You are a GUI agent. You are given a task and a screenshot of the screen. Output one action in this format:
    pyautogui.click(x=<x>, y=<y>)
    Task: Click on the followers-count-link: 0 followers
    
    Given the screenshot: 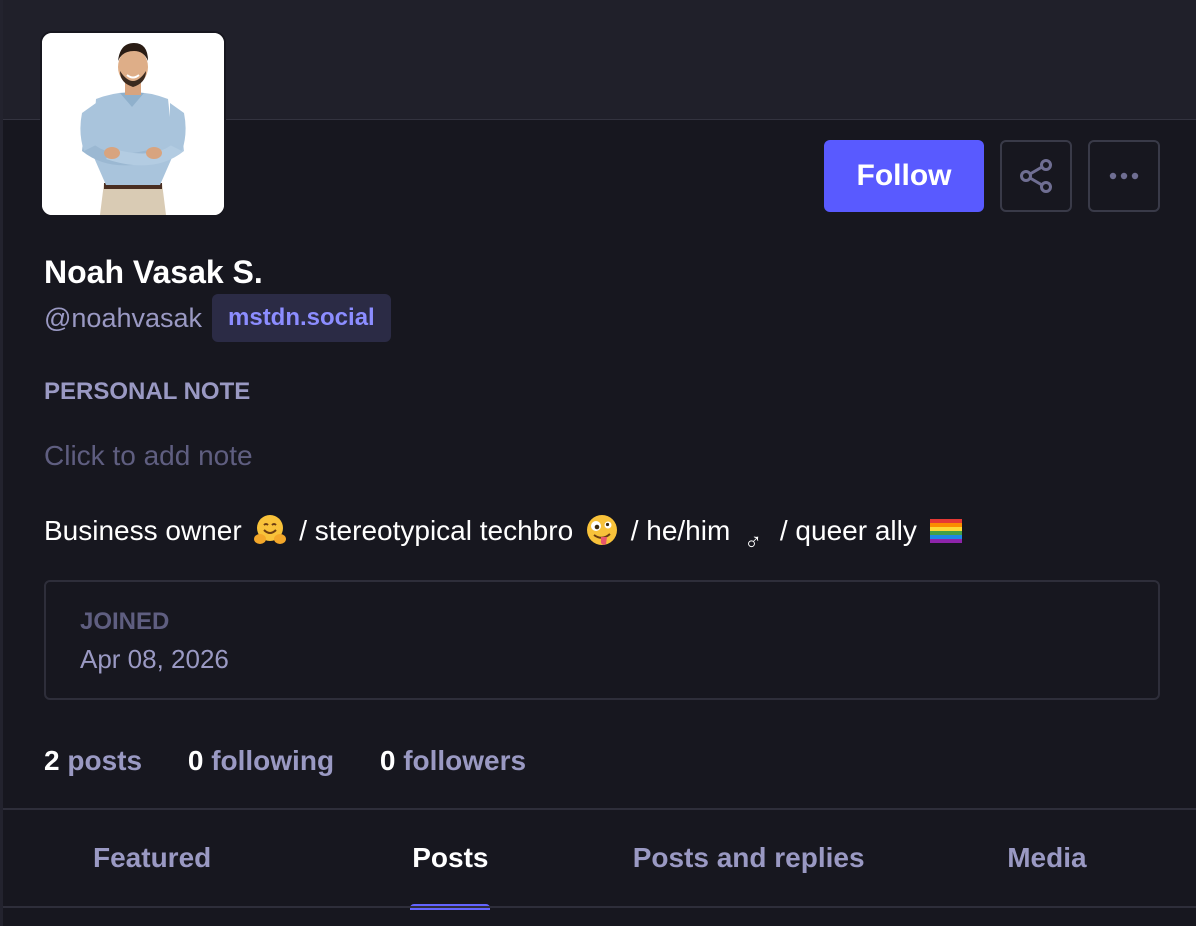 What is the action you would take?
    pyautogui.click(x=453, y=761)
    